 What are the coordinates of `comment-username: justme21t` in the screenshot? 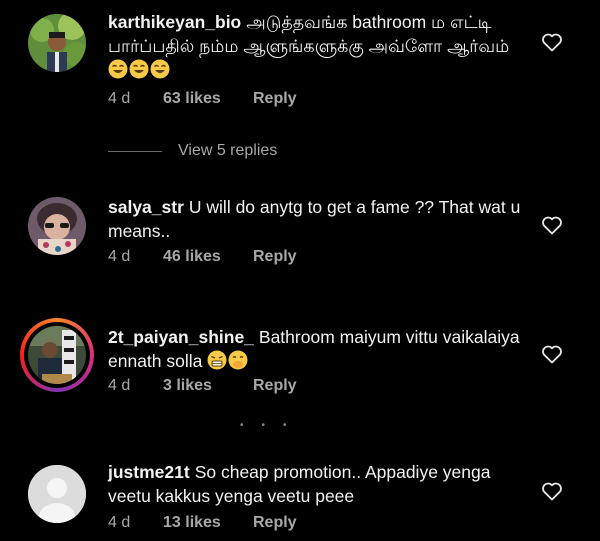 It's located at (149, 472).